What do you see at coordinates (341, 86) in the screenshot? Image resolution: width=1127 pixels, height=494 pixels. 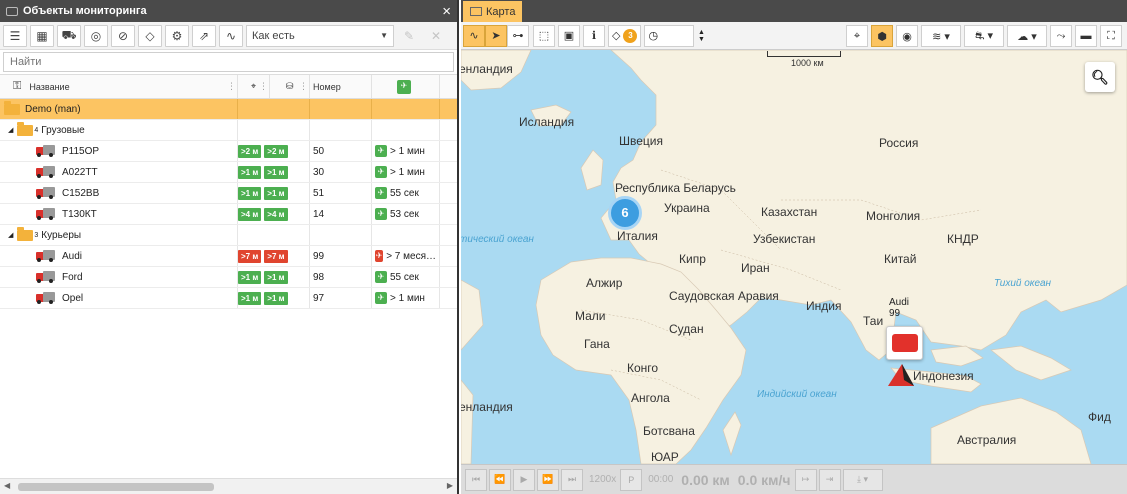 I see `column-number: Номер` at bounding box center [341, 86].